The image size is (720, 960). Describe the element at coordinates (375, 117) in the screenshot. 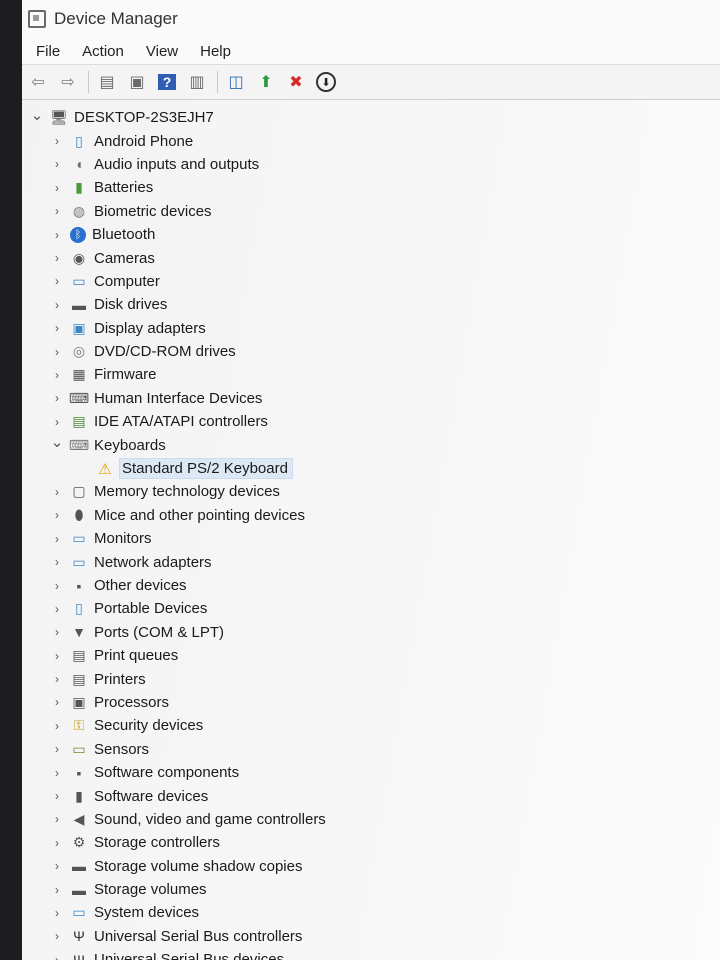

I see `tree-root-node: ⌄ 🖥 DESKTOP-2S3EJH7` at that location.